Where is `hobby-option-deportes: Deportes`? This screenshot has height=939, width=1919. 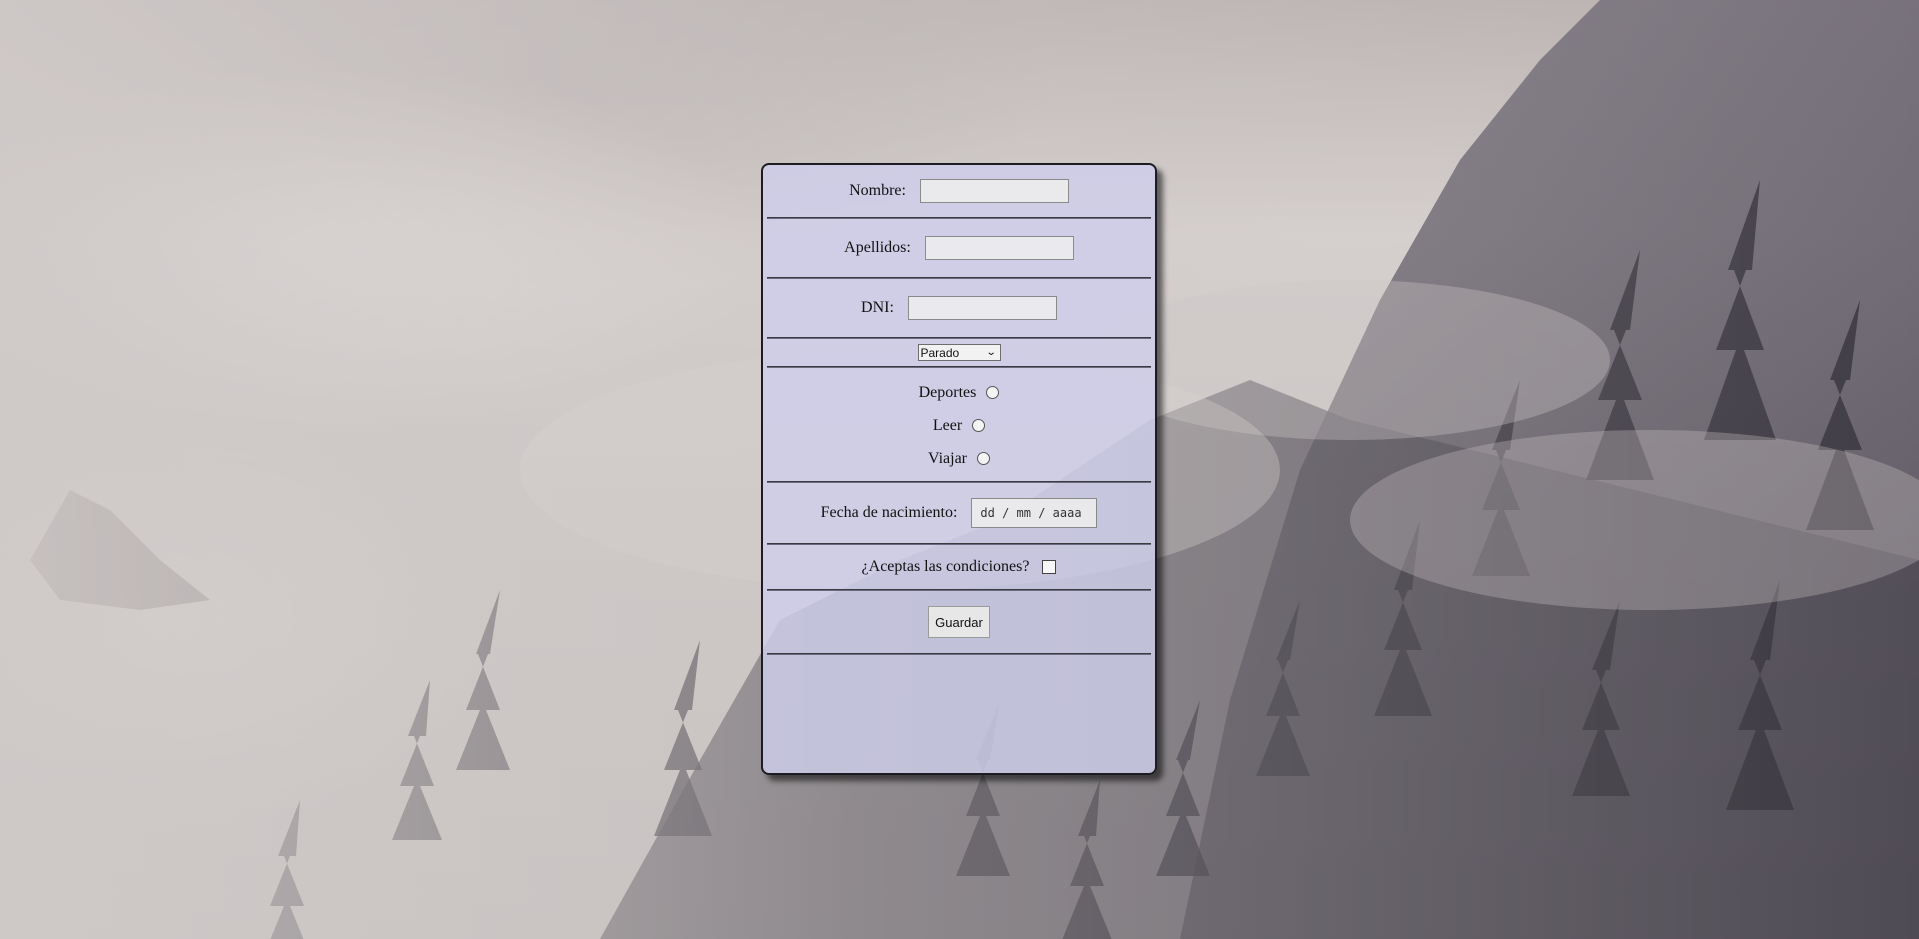 hobby-option-deportes: Deportes is located at coordinates (959, 392).